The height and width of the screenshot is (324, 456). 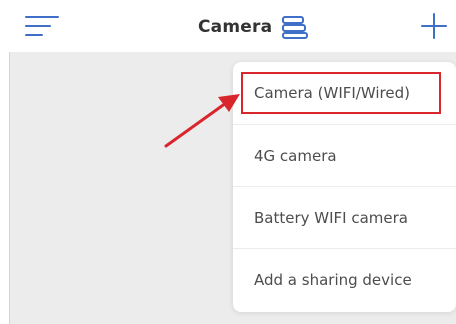 What do you see at coordinates (235, 27) in the screenshot?
I see `page-title: Camera` at bounding box center [235, 27].